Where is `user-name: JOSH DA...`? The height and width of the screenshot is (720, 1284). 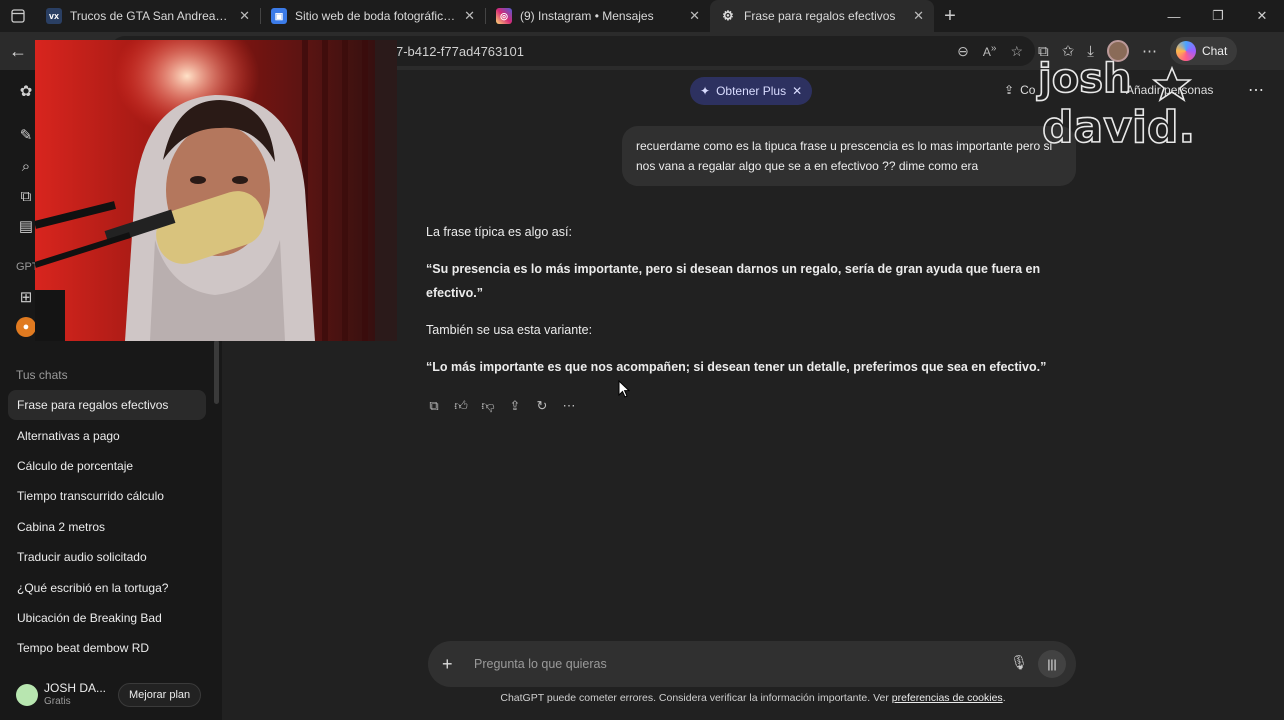 user-name: JOSH DA... is located at coordinates (75, 688).